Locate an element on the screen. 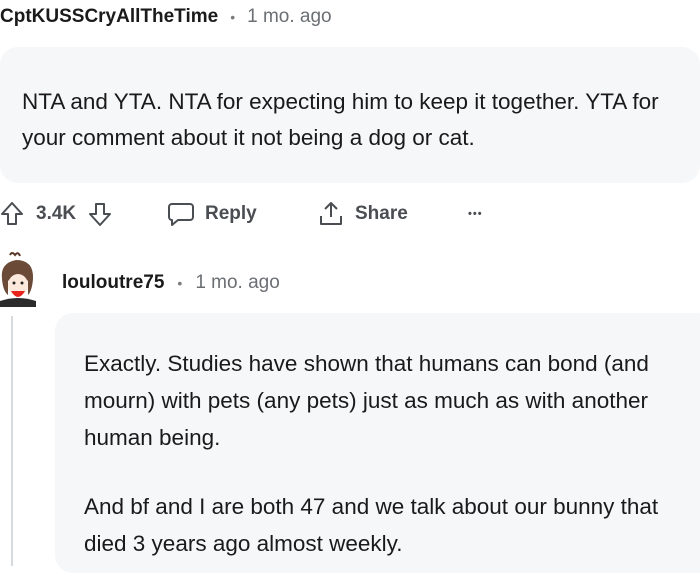  cartoon-avatar-icon is located at coordinates (18, 279).